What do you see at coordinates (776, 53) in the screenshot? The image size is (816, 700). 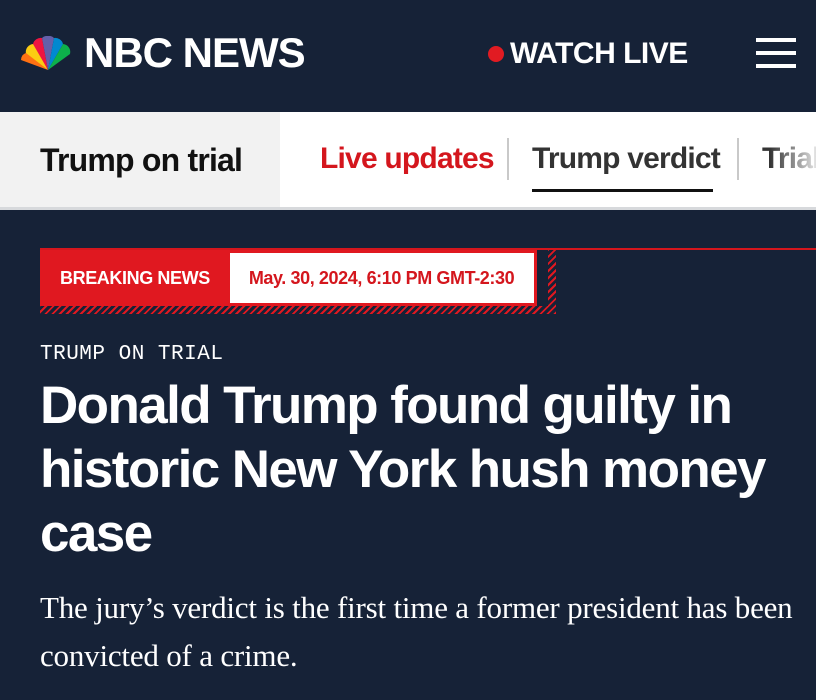 I see `hamburger-menu-icon` at bounding box center [776, 53].